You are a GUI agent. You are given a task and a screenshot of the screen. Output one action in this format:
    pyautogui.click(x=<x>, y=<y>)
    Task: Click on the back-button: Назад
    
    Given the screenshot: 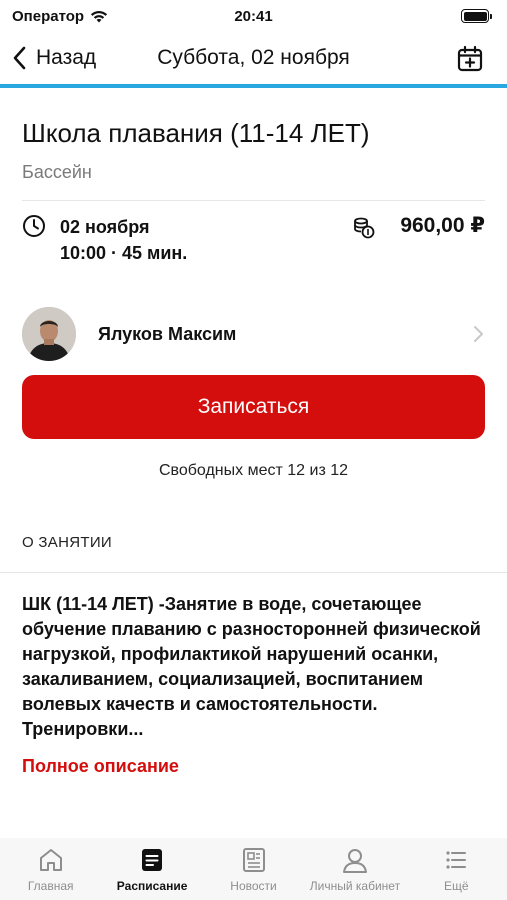 What is the action you would take?
    pyautogui.click(x=54, y=58)
    